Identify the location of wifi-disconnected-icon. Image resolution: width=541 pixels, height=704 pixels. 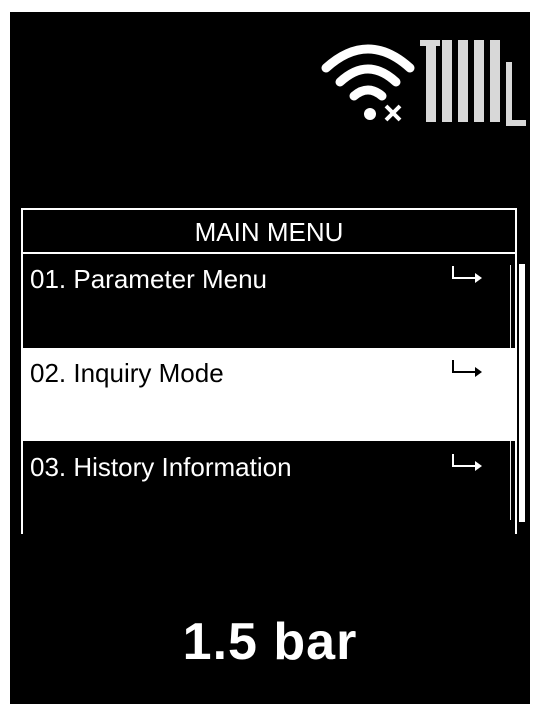
(368, 83).